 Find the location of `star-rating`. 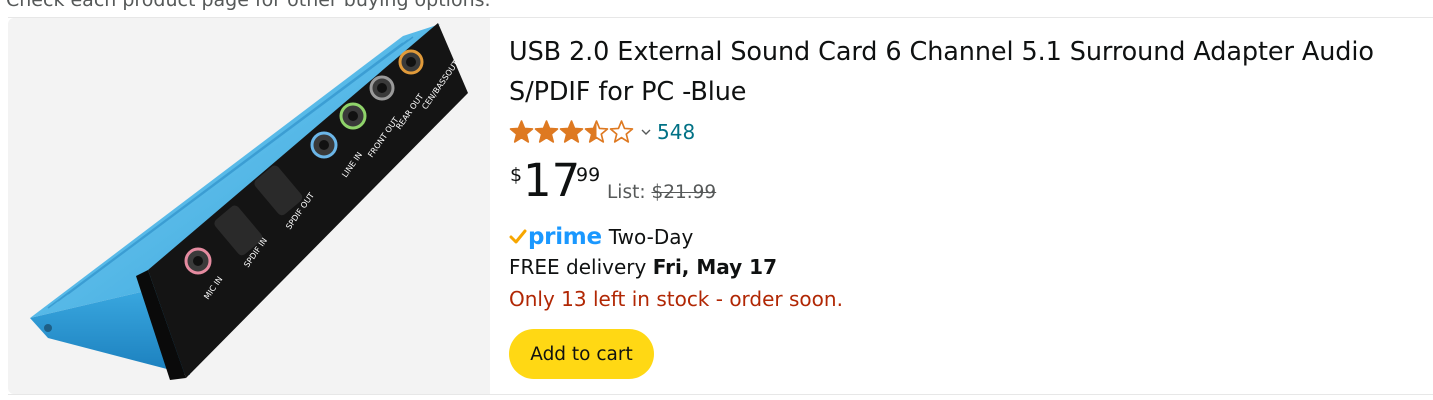

star-rating is located at coordinates (571, 132).